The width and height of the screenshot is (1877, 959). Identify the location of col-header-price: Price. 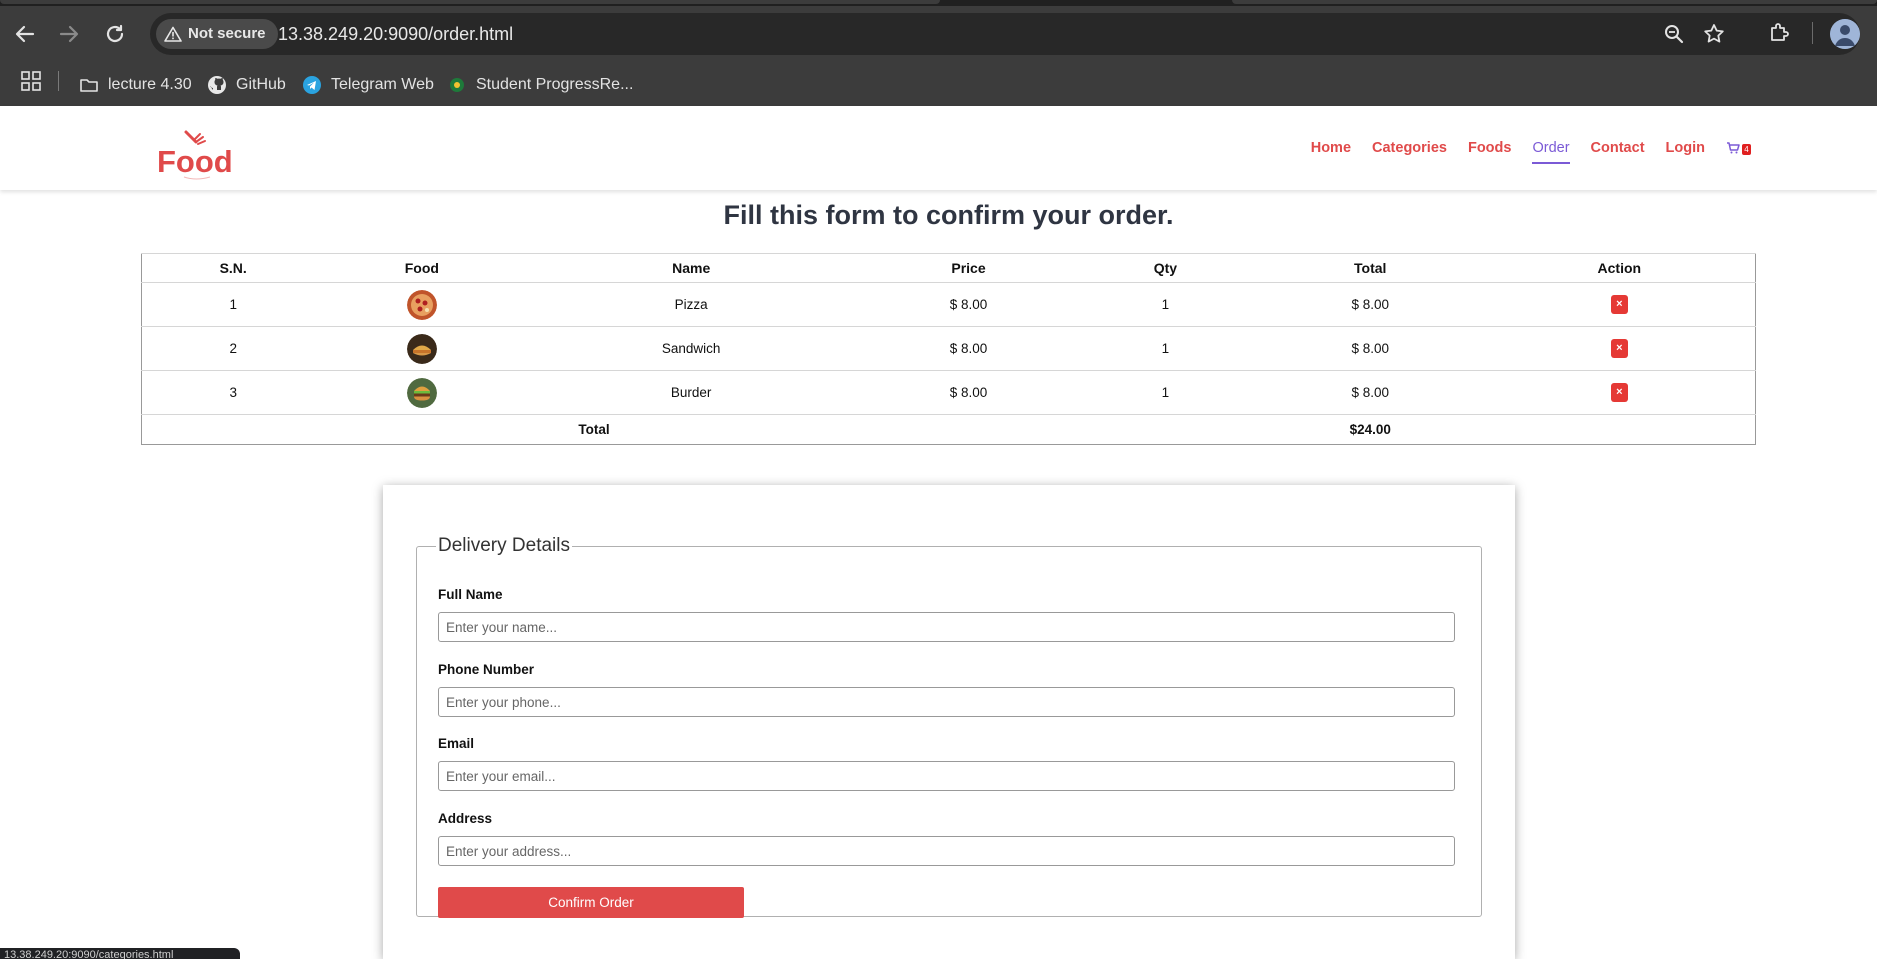
(968, 268).